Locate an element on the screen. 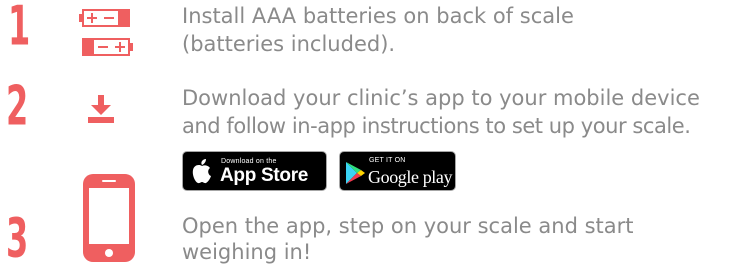 The image size is (747, 270). step-2-number: 2 is located at coordinates (17, 107).